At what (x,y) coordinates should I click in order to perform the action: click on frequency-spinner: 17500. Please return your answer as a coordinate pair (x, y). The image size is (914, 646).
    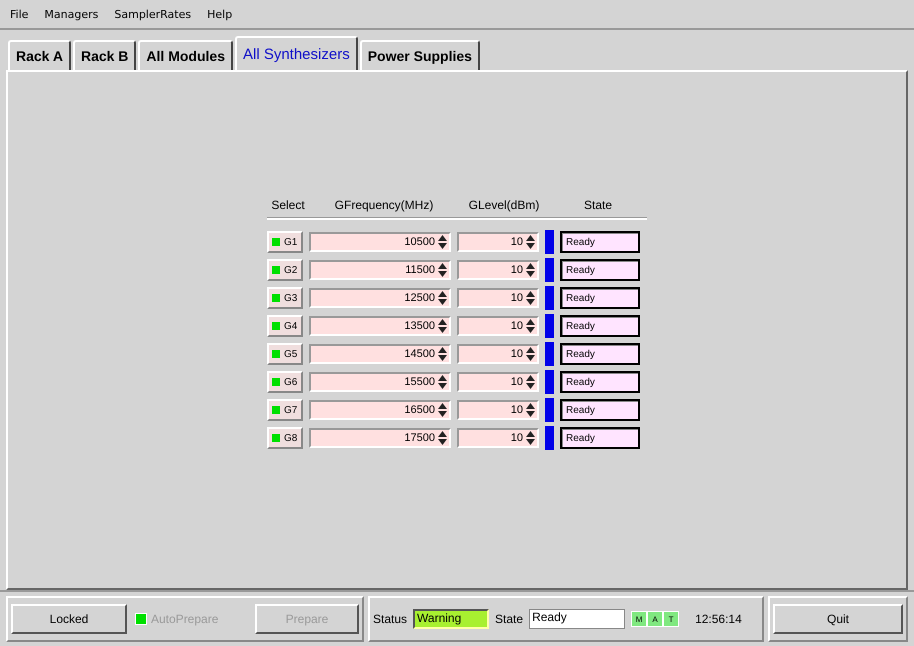
    Looking at the image, I should click on (380, 438).